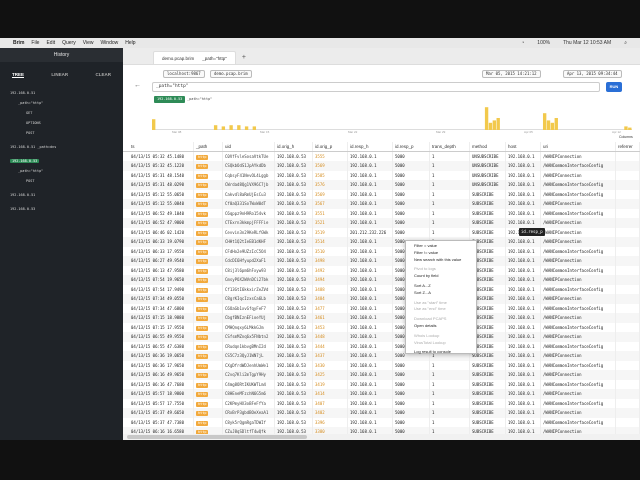 The height and width of the screenshot is (480, 640). Describe the element at coordinates (592, 74) in the screenshot. I see `time-to: Apr 13, 2015 09:34:44` at that location.